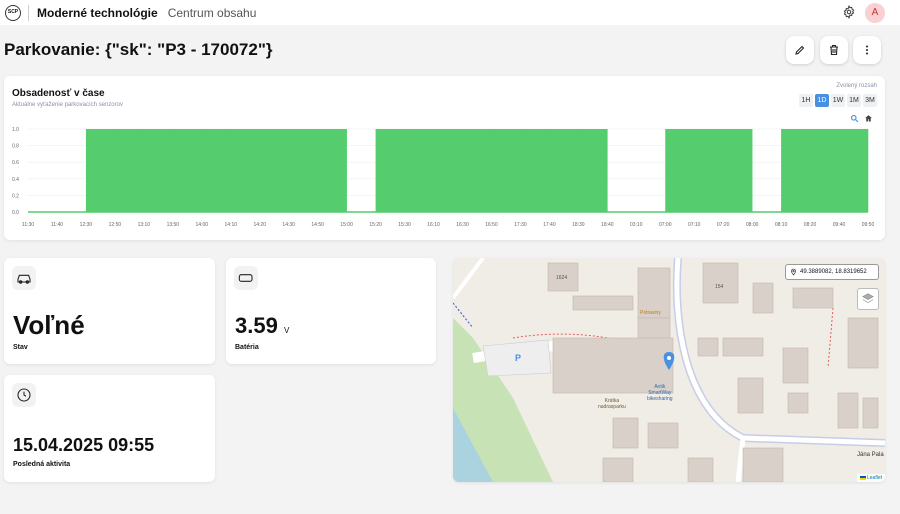 This screenshot has height=514, width=900. I want to click on status-label: Stav, so click(20, 347).